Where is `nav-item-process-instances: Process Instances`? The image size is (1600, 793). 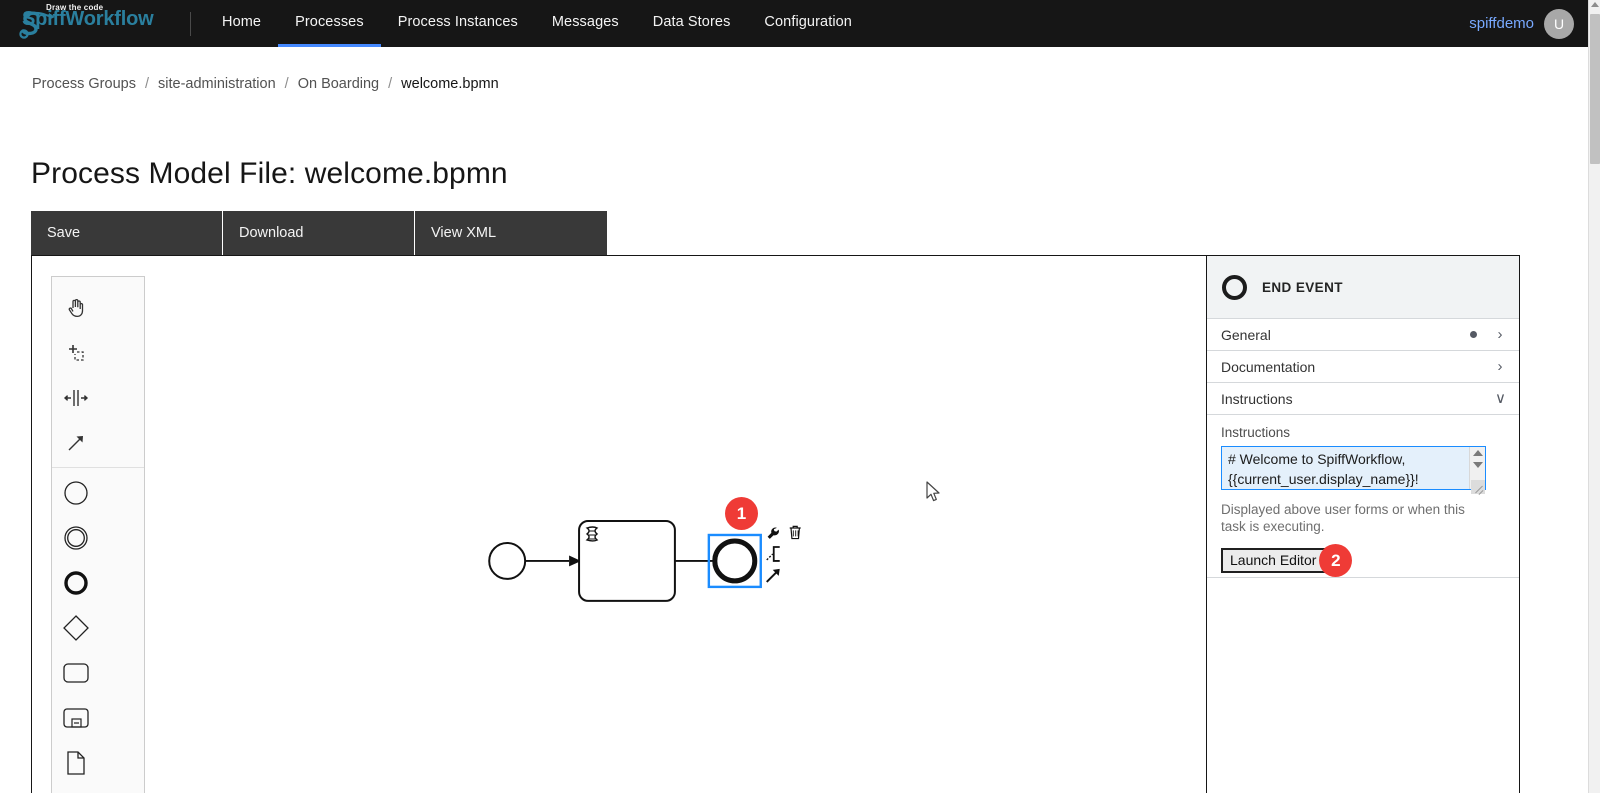 nav-item-process-instances: Process Instances is located at coordinates (458, 23).